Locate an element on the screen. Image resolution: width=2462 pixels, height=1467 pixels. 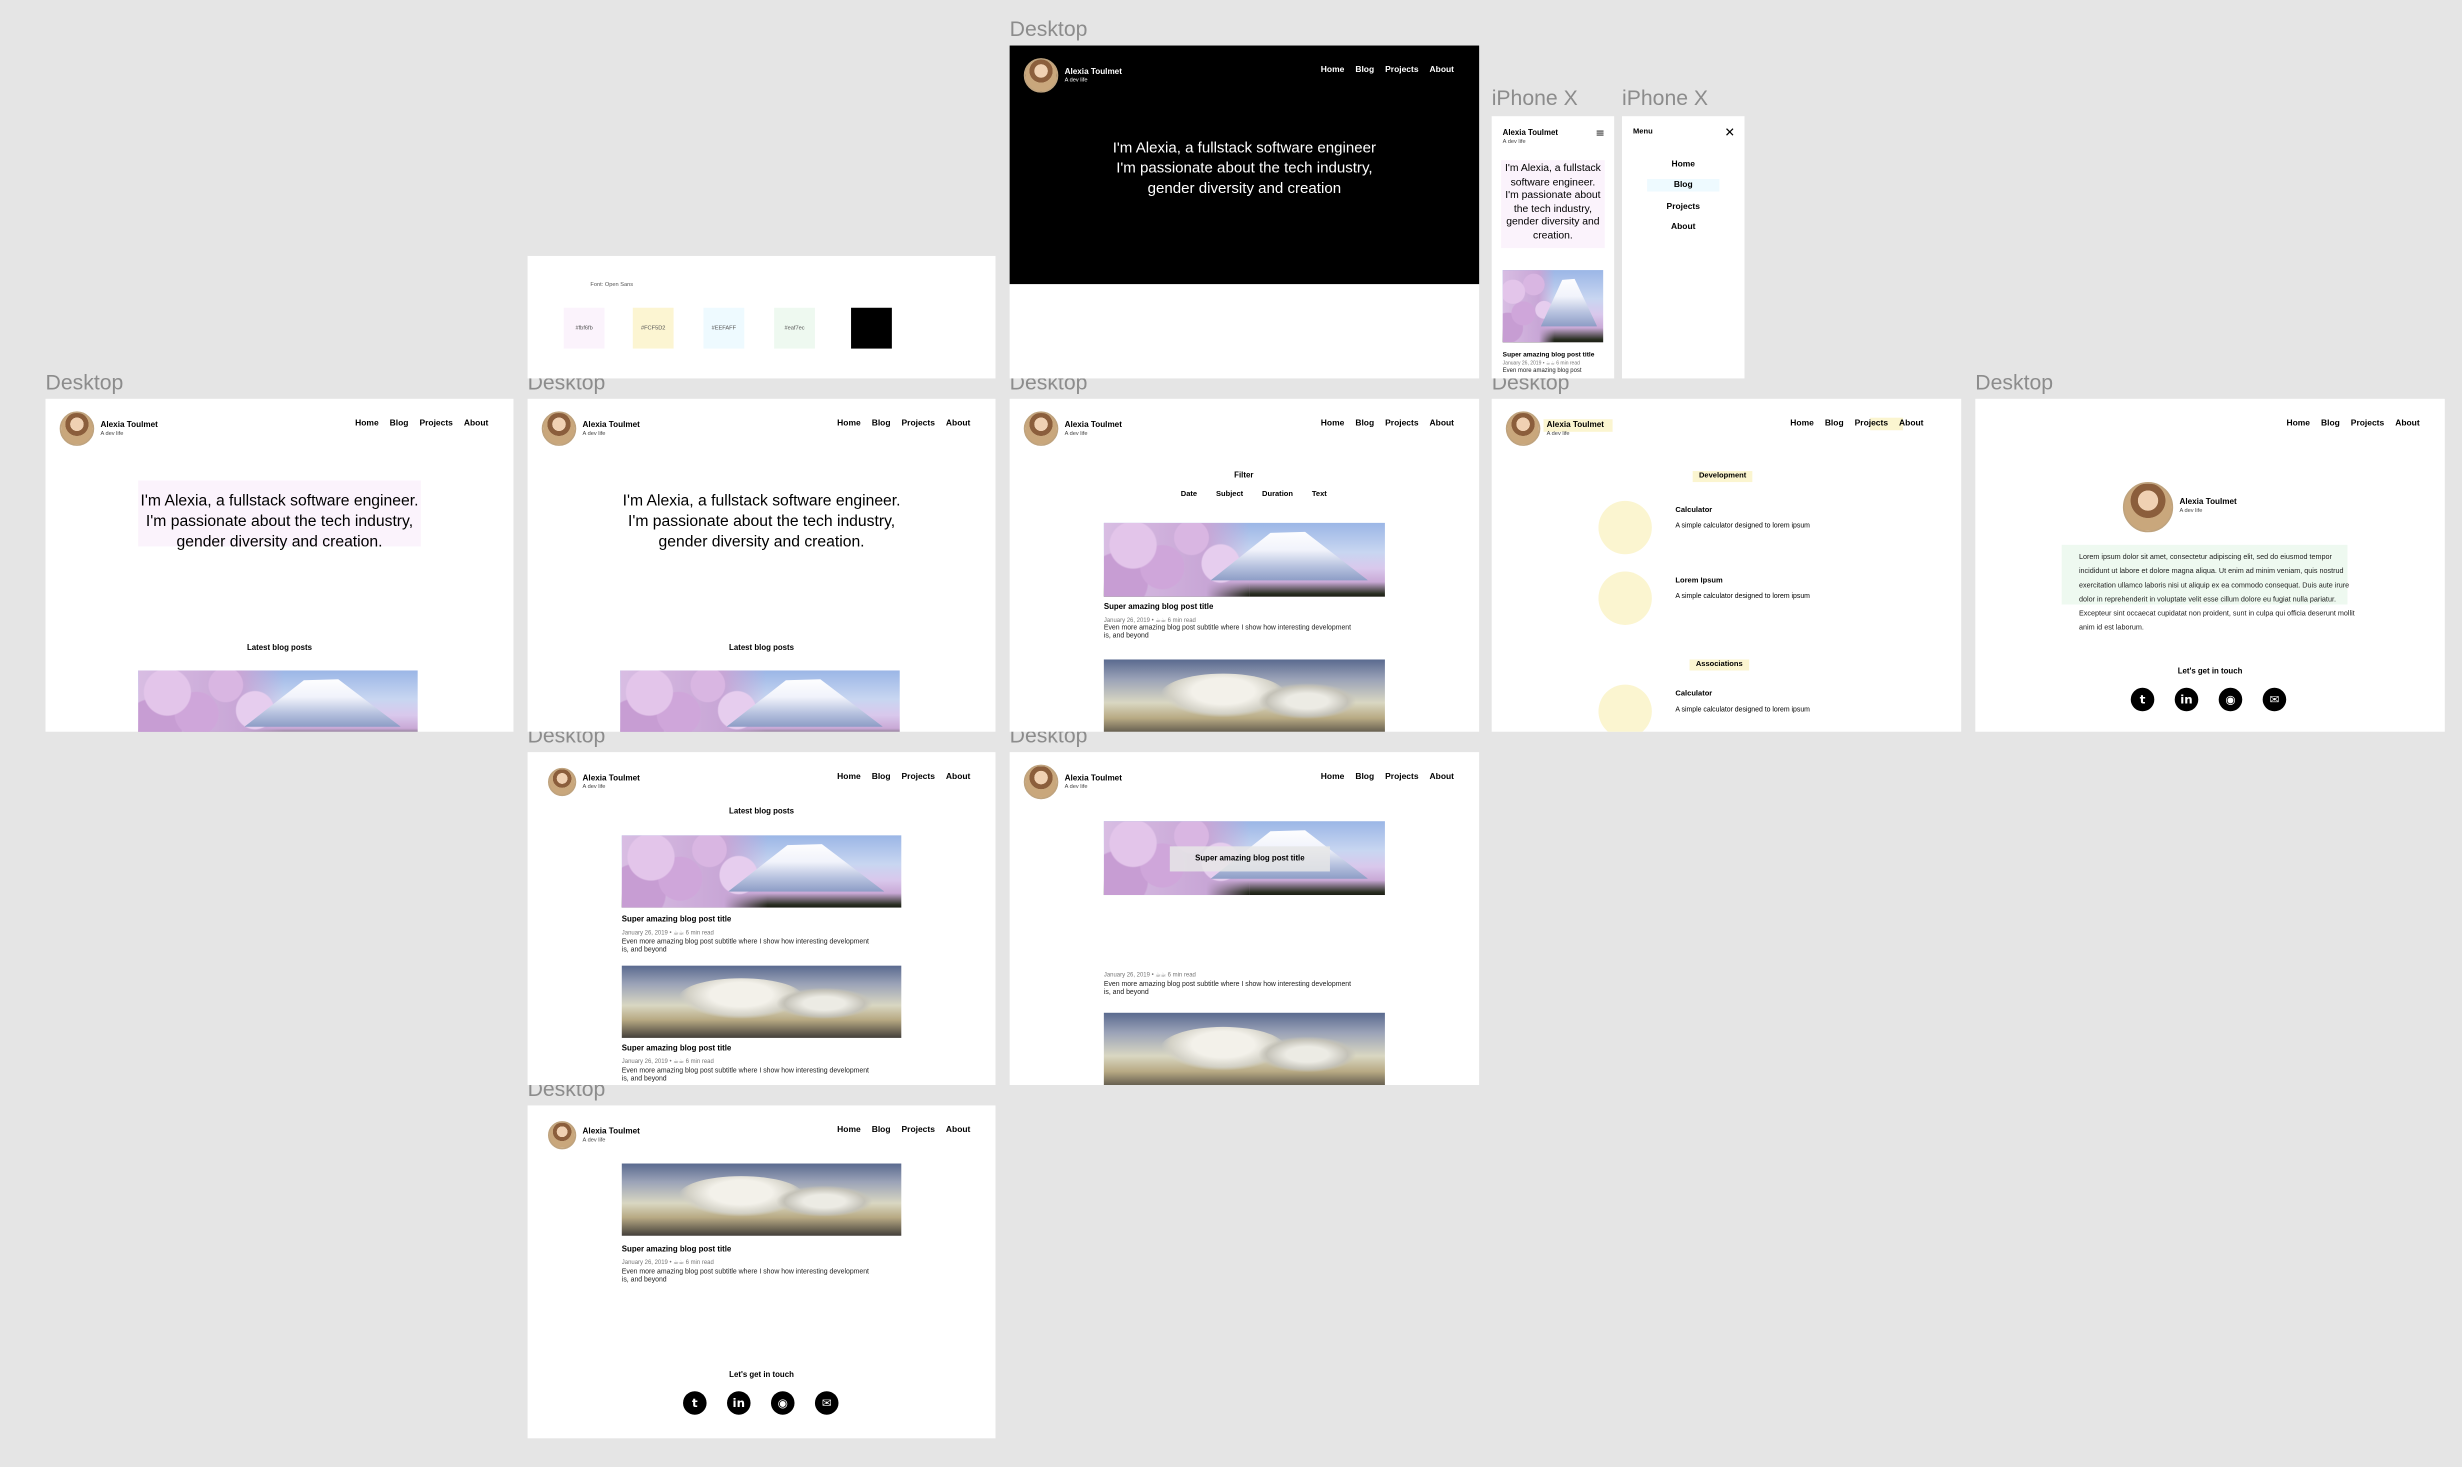
filter-duration: Duration is located at coordinates (1277, 495).